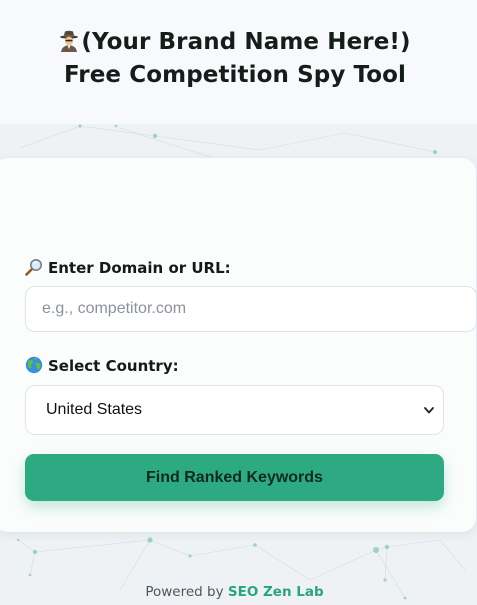 The width and height of the screenshot is (477, 605). What do you see at coordinates (276, 592) in the screenshot?
I see `footer-brand-link: SEO Zen Lab` at bounding box center [276, 592].